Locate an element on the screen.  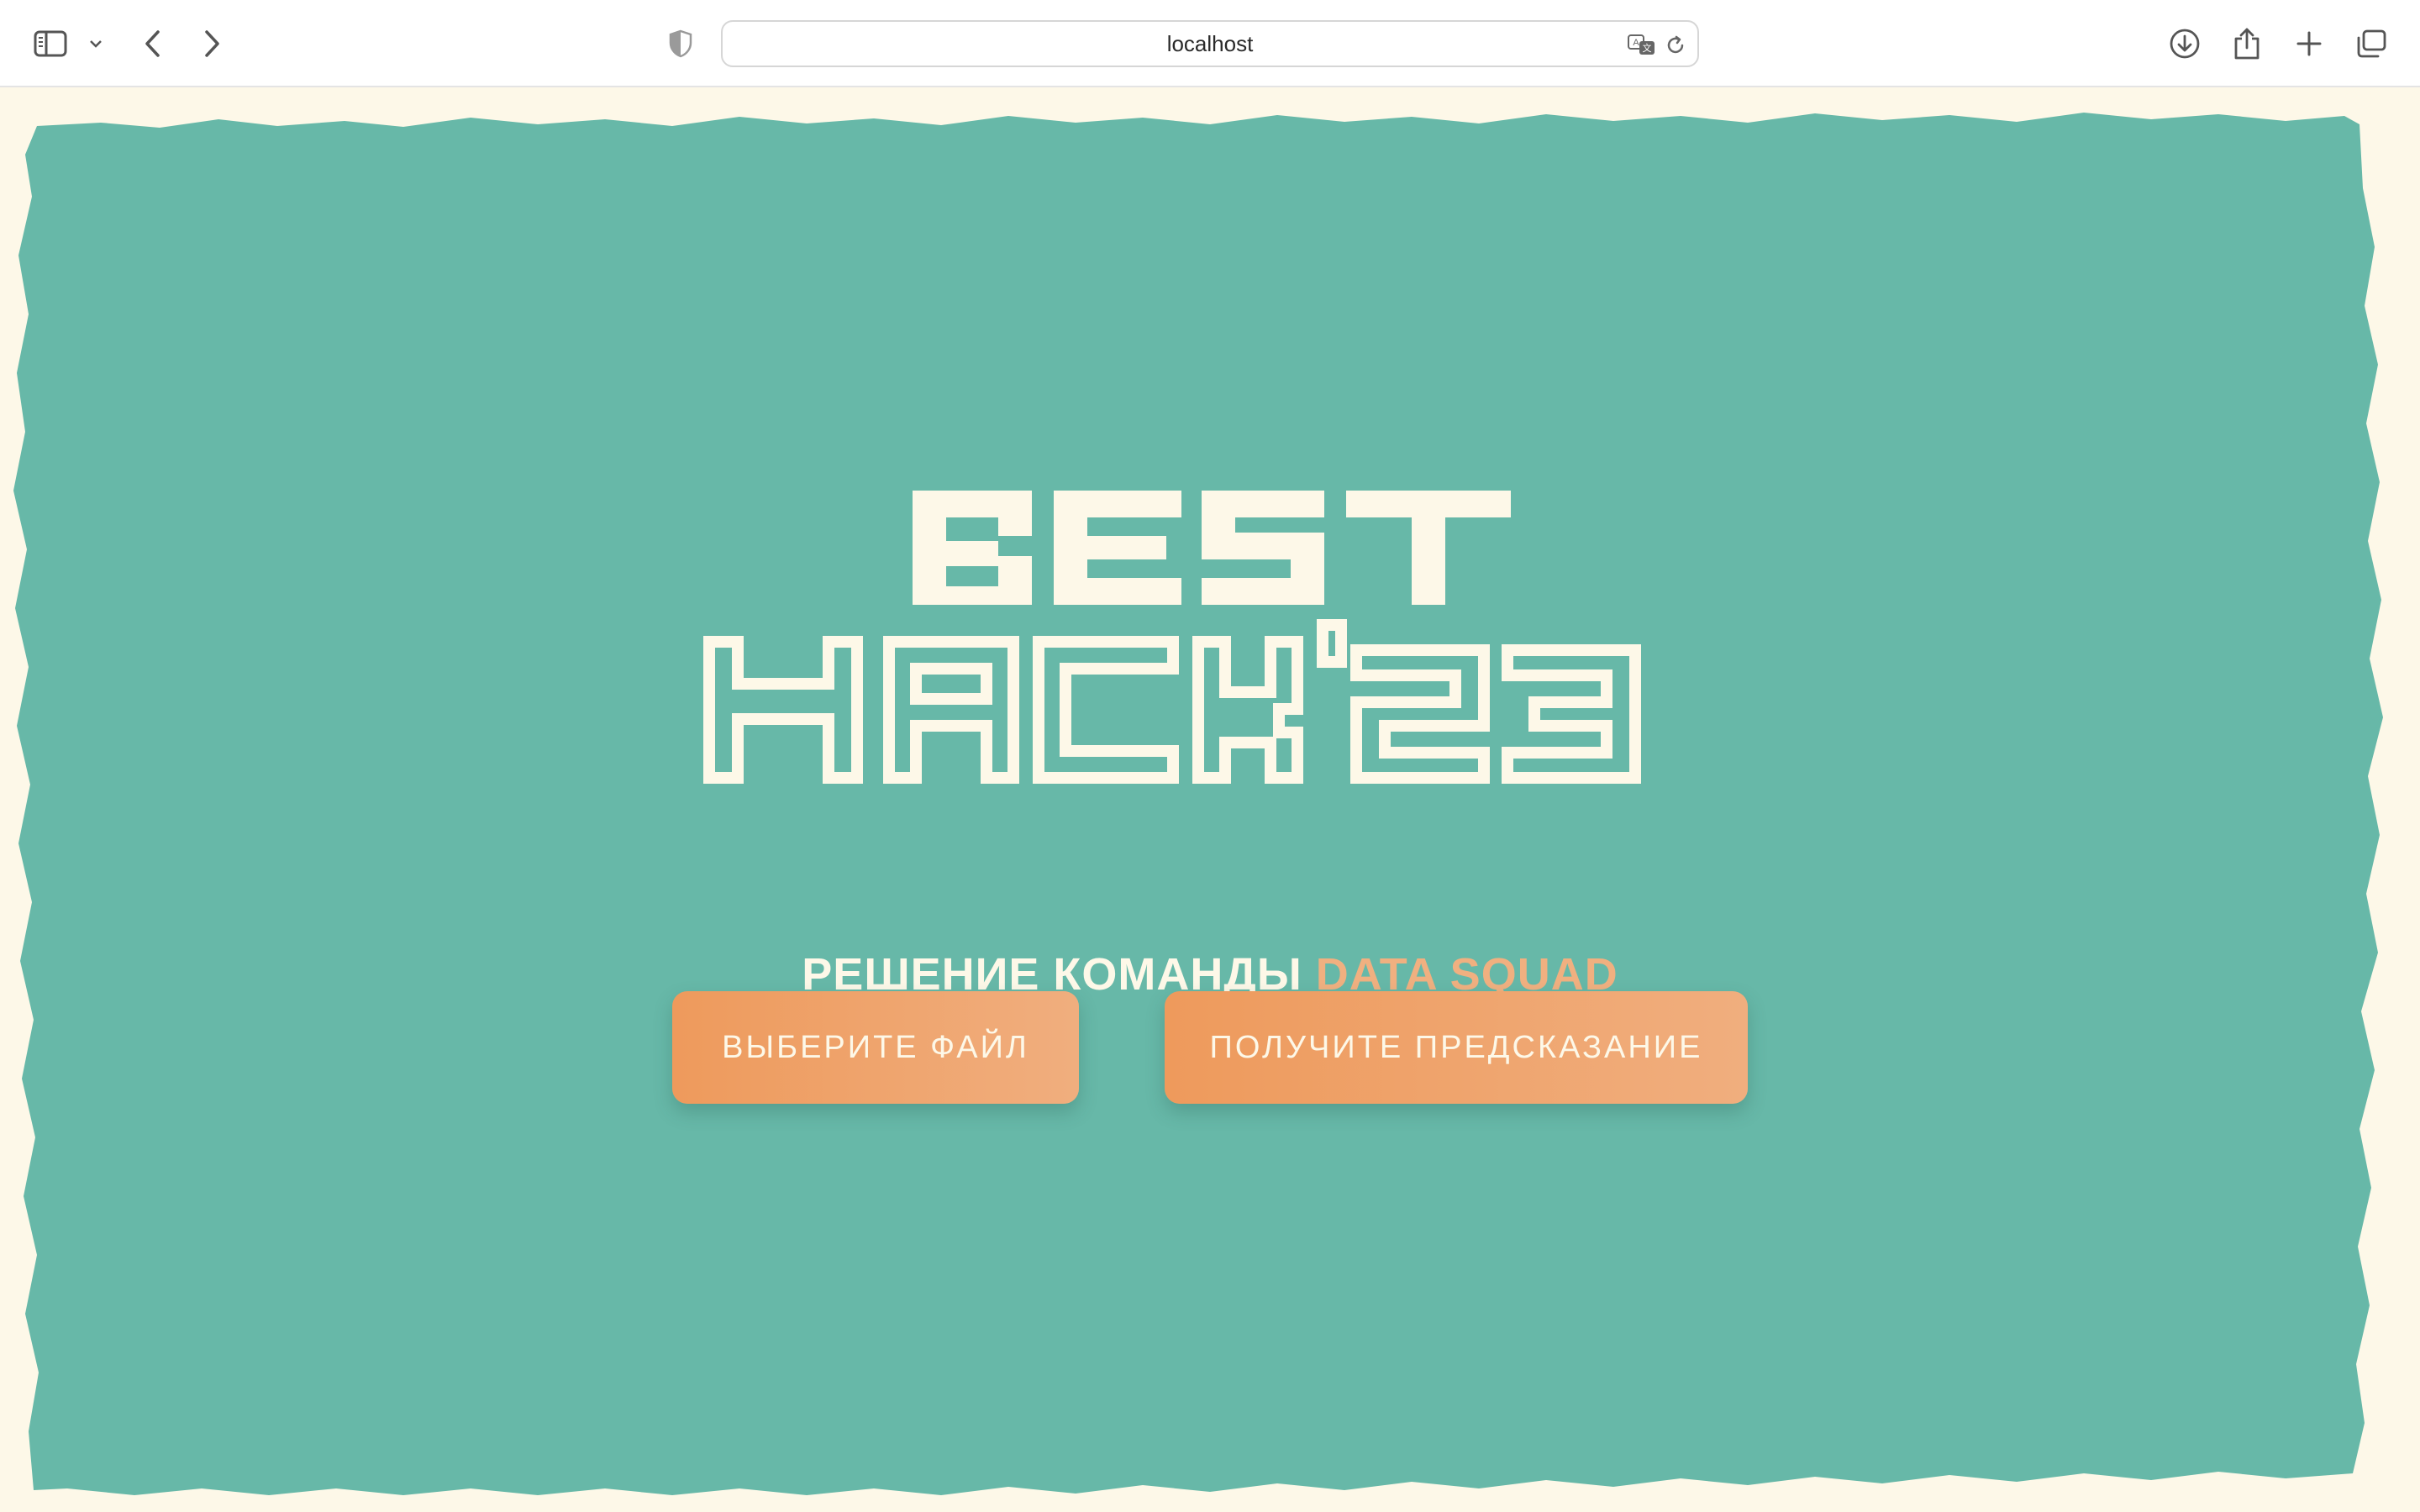
translate-icon: A 文 is located at coordinates (1642, 45).